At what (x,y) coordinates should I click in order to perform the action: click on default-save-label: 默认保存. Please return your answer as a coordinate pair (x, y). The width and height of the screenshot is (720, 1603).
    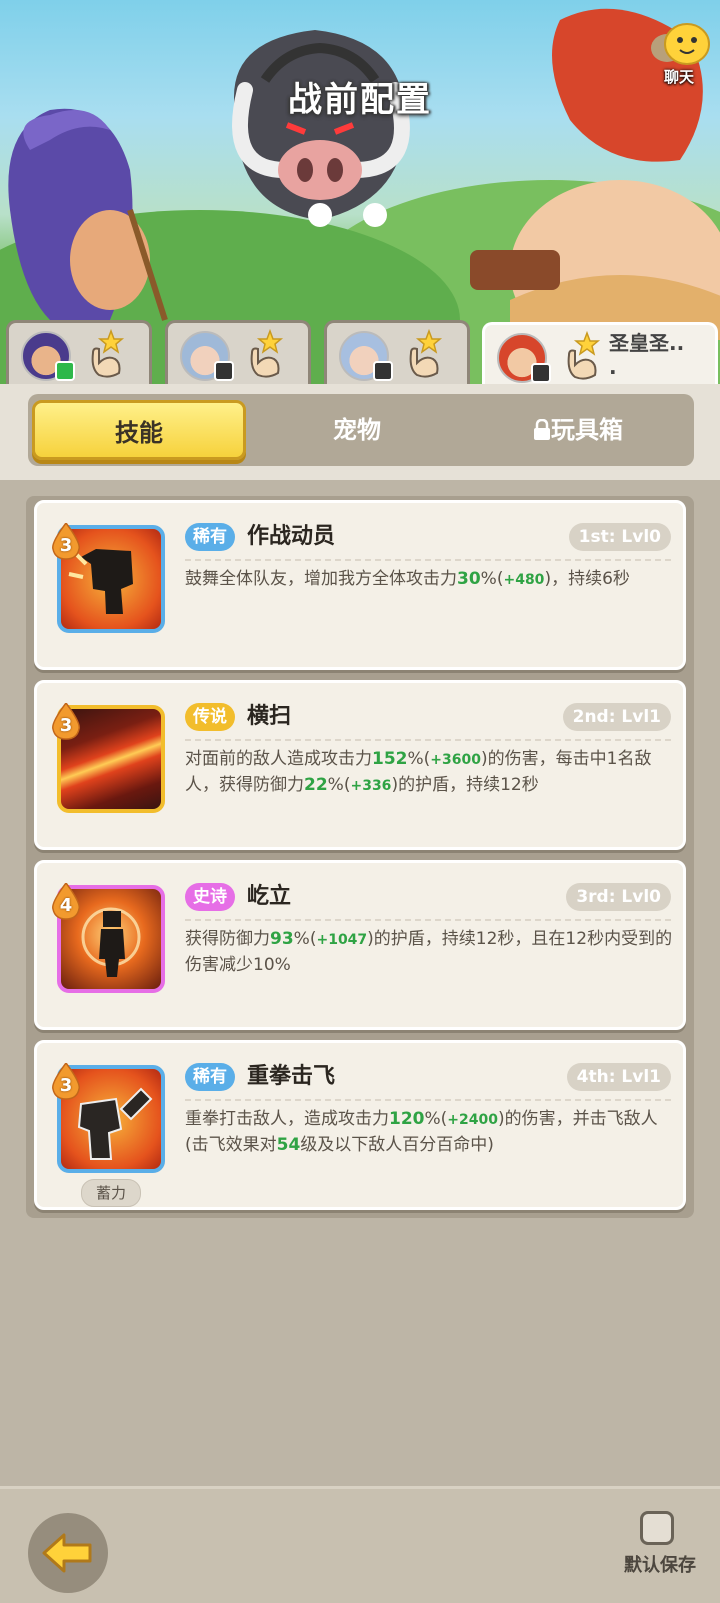
    Looking at the image, I should click on (660, 1565).